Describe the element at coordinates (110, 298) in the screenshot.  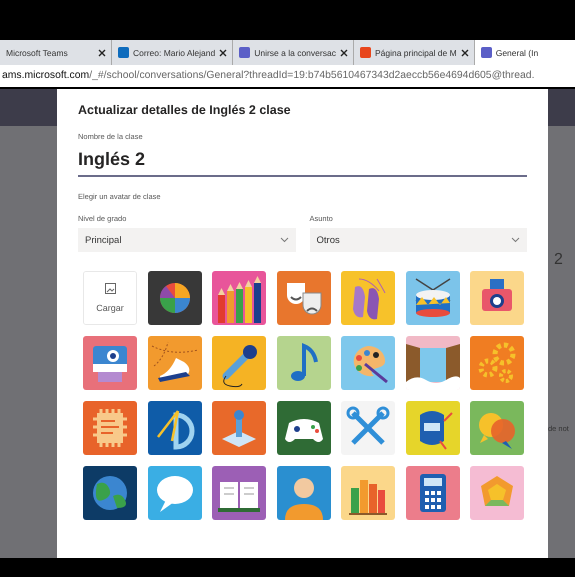
I see `upload-button: Cargar` at that location.